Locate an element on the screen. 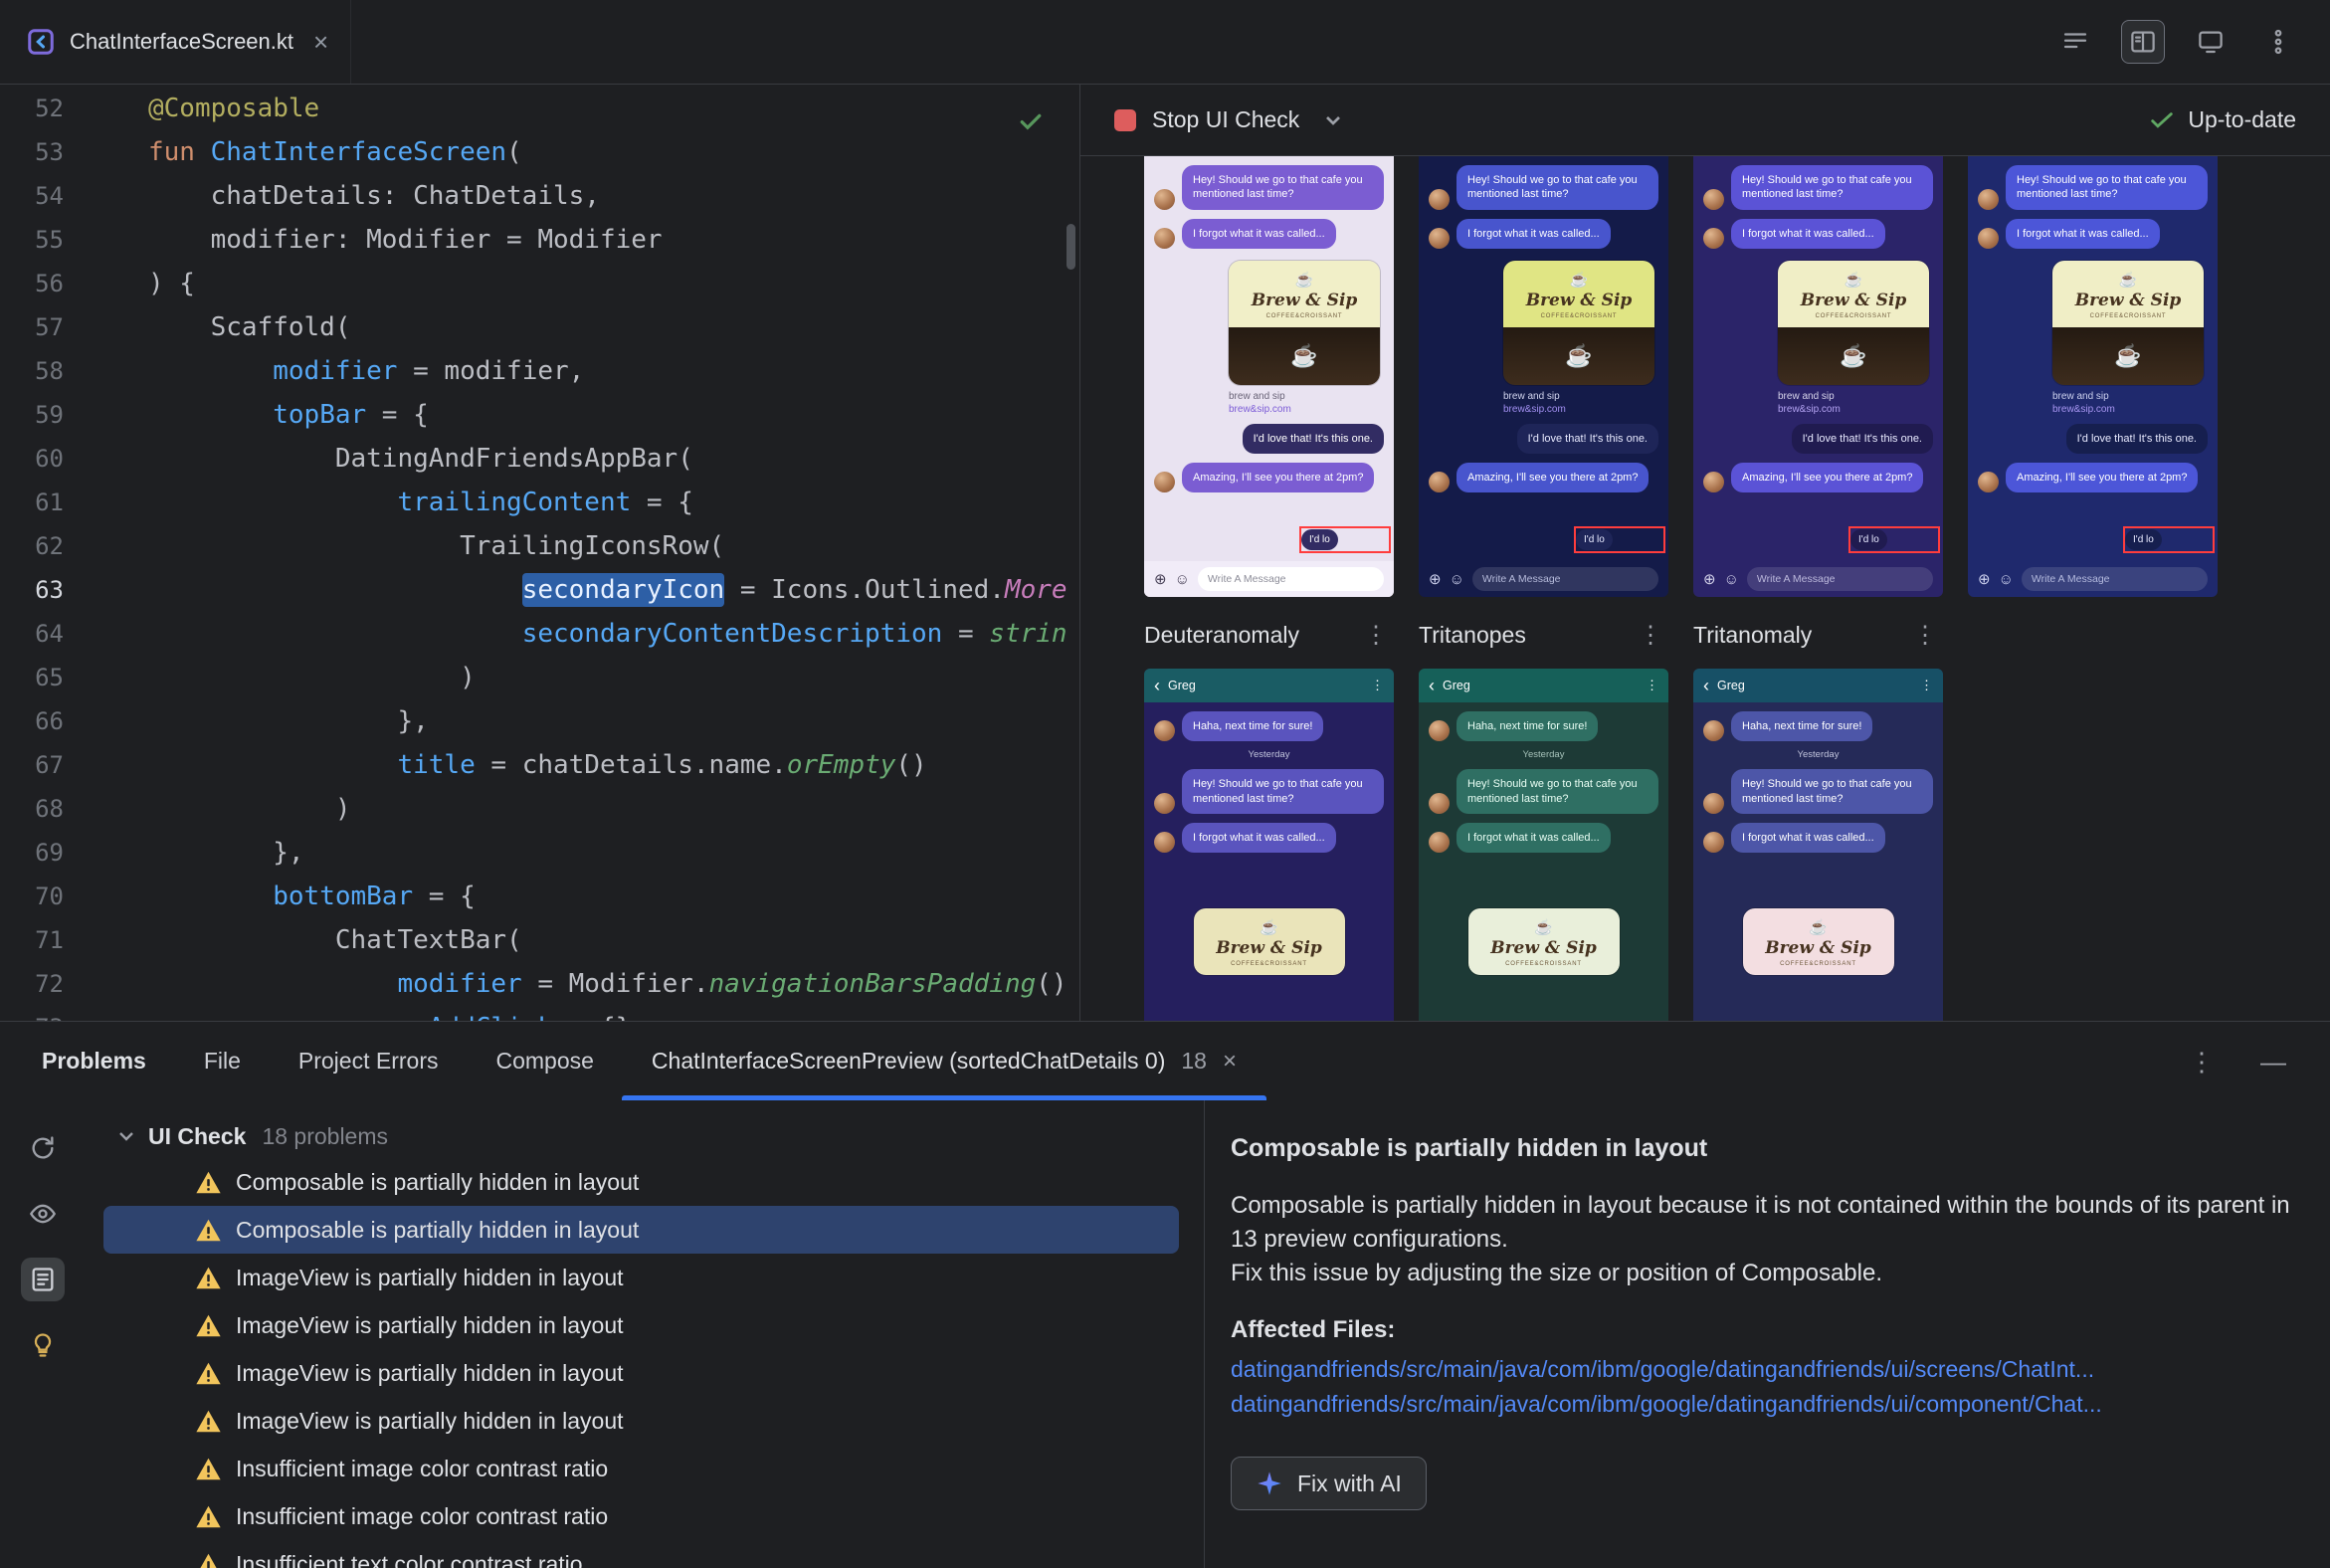  code-line: 55 modifier: Modifier = Modifier is located at coordinates (539, 240).